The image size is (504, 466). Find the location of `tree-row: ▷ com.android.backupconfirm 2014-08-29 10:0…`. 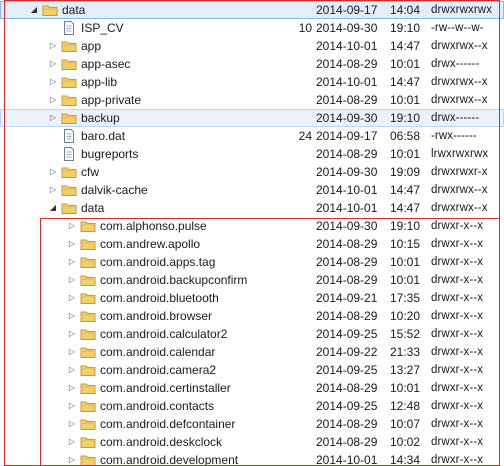

tree-row: ▷ com.android.backupconfirm 2014-08-29 10:0… is located at coordinates (252, 280).